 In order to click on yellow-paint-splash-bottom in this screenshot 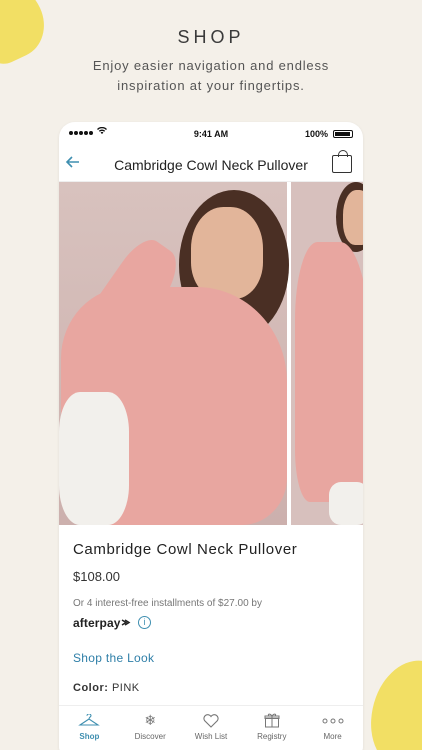, I will do `click(388, 699)`.